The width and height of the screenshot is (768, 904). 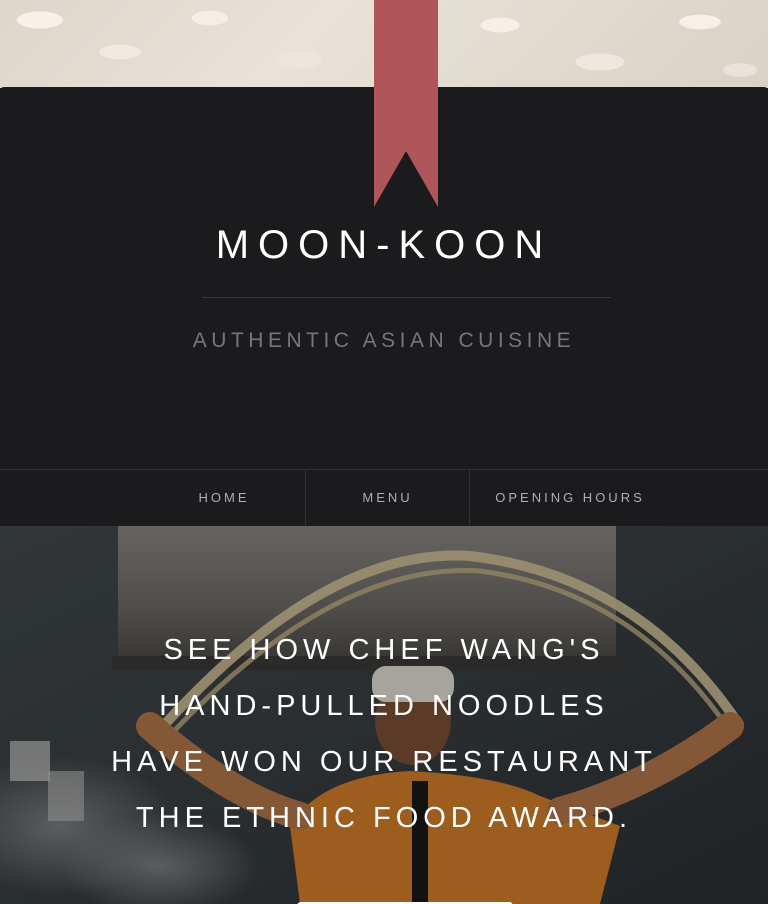 I want to click on nav-item-opening-hours: OPENING HOURS, so click(x=570, y=498).